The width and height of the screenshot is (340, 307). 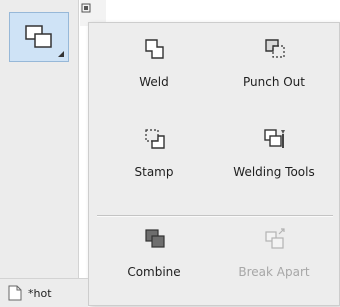 I want to click on punch-out-label: Punch Out, so click(x=273, y=82).